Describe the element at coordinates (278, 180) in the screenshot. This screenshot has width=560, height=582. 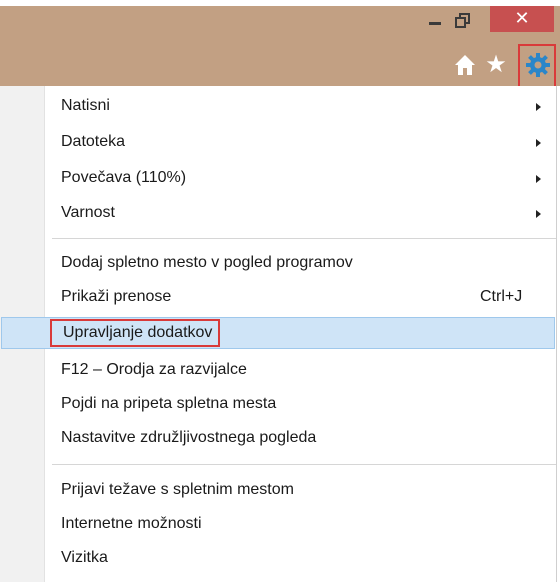
I see `menu-item-zoom: Povečava (110%)` at that location.